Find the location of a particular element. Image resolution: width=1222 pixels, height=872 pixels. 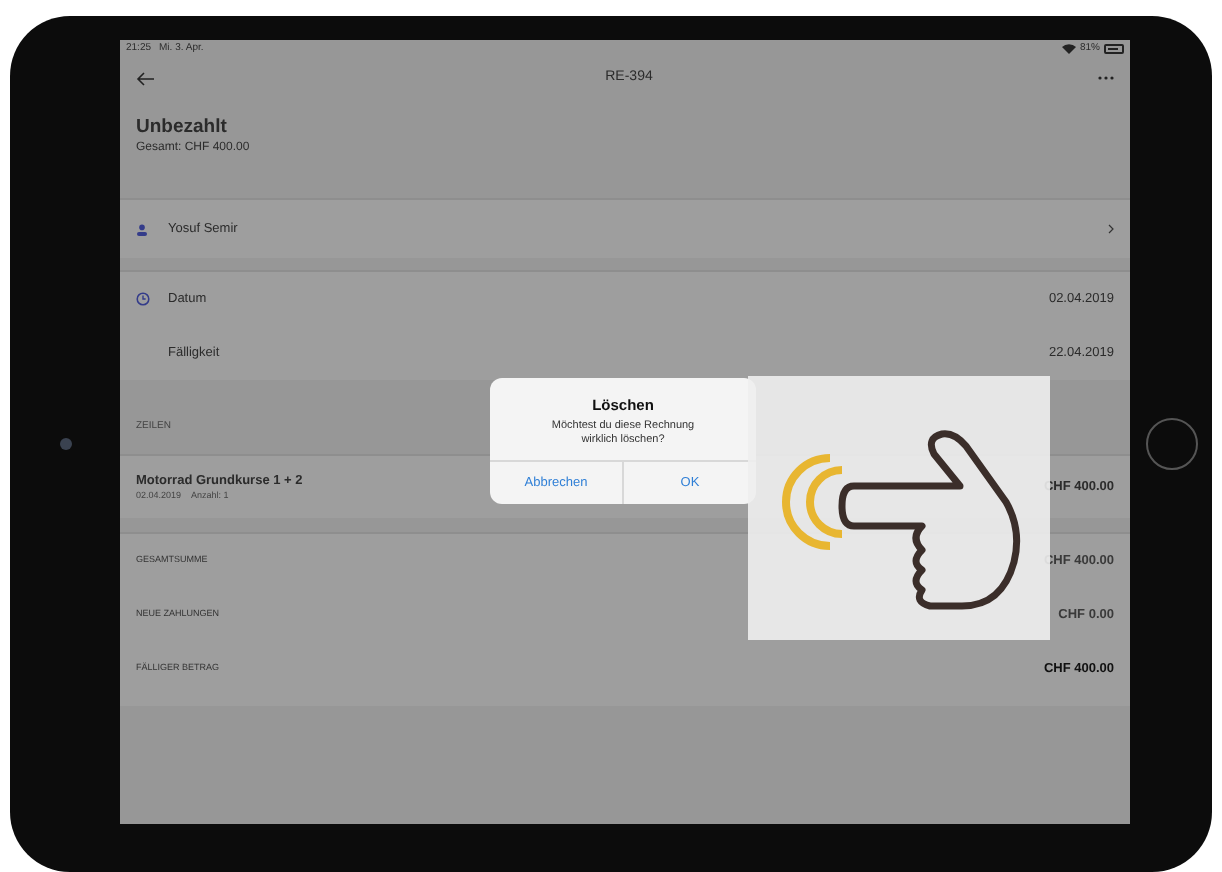

camera-icon is located at coordinates (65, 444).